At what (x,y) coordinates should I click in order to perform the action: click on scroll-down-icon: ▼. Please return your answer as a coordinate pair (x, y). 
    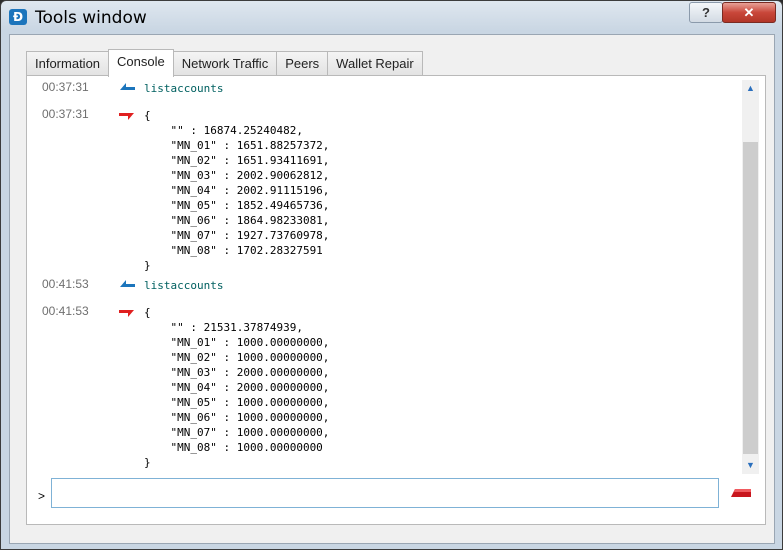
    Looking at the image, I should click on (750, 465).